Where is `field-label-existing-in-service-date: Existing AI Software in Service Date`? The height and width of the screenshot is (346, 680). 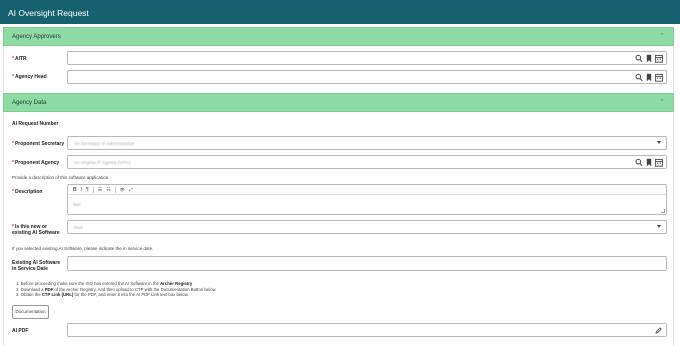
field-label-existing-in-service-date: Existing AI Software in Service Date is located at coordinates (36, 266).